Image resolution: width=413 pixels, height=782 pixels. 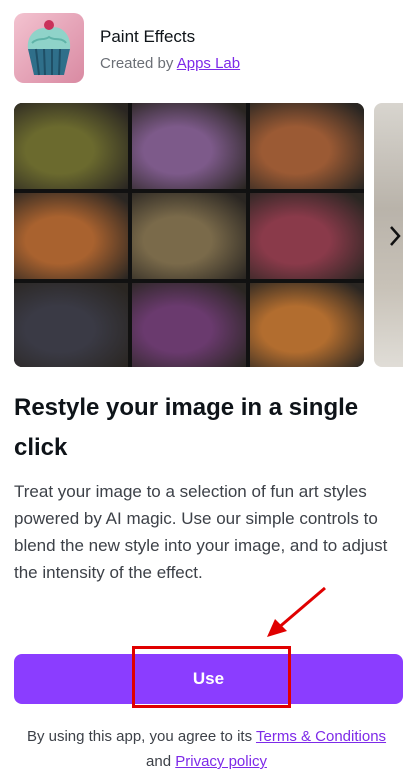 I want to click on app-header: Paint Effects Created by Apps Lab, so click(x=209, y=49).